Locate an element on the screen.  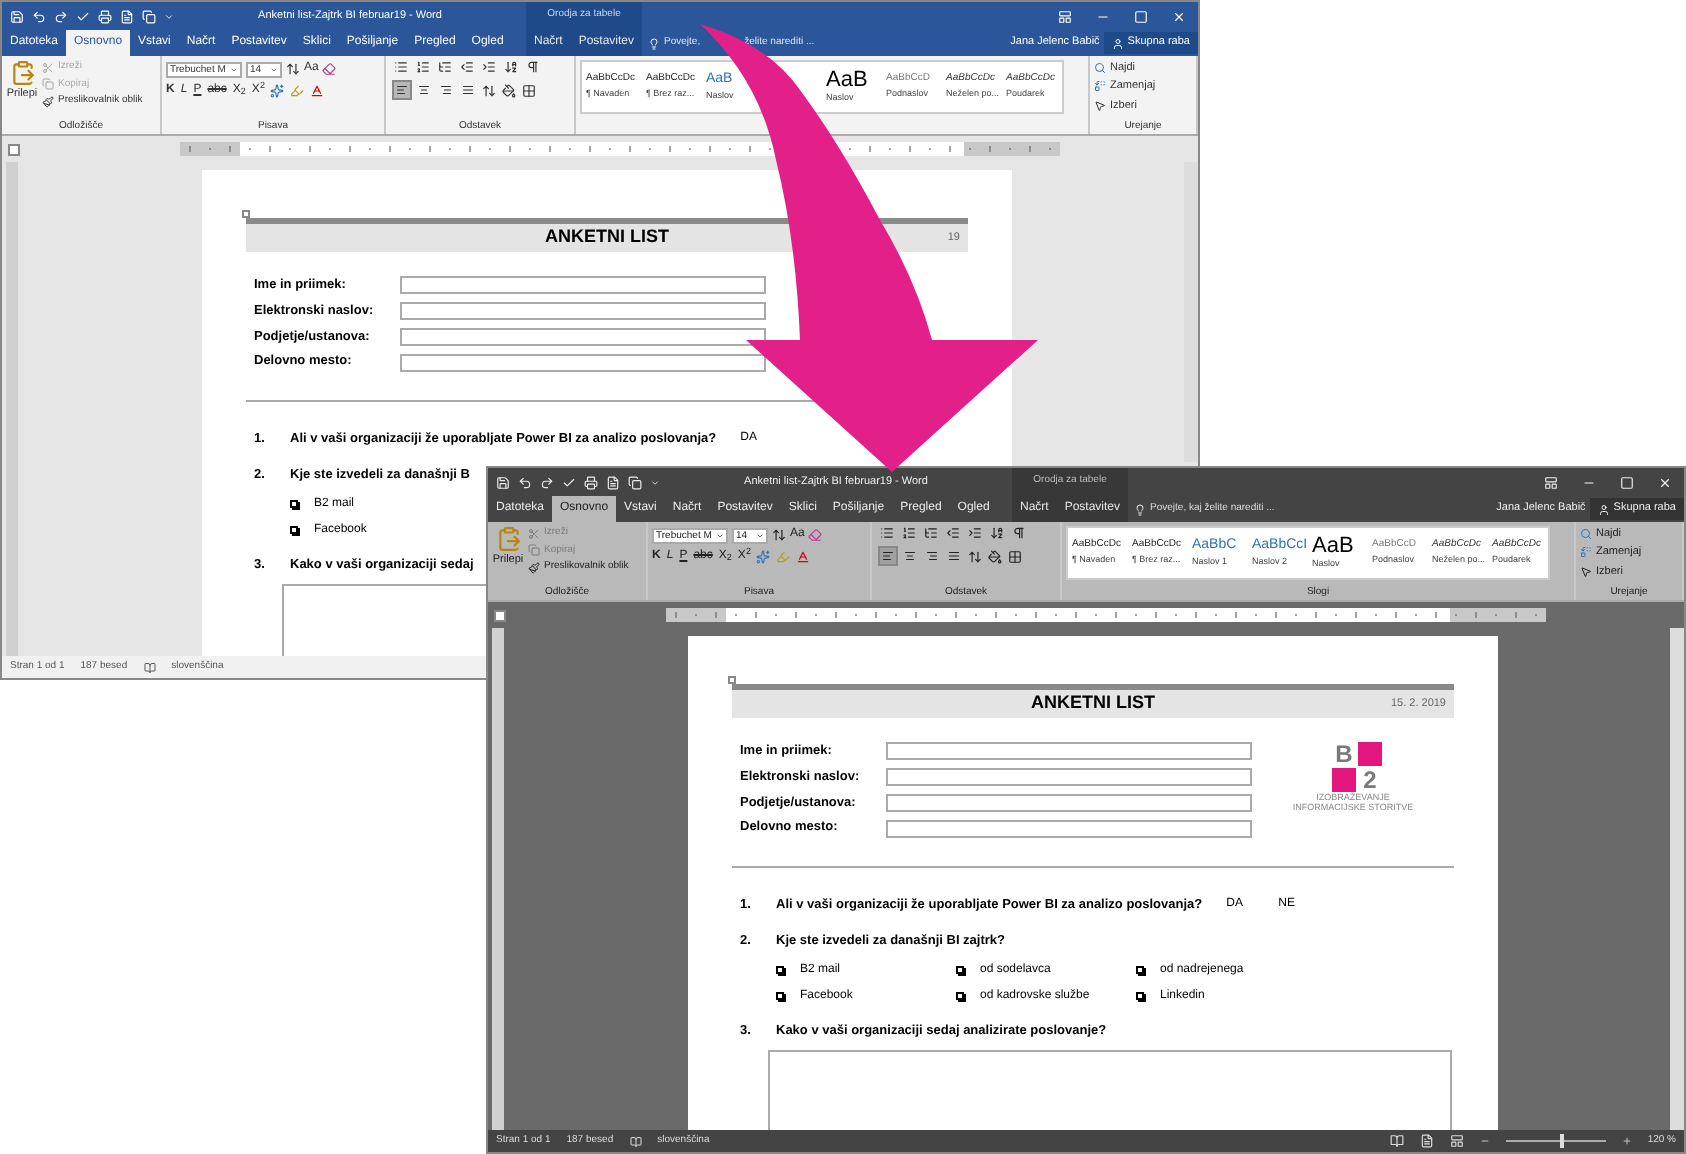
pointer-icon is located at coordinates (1586, 571).